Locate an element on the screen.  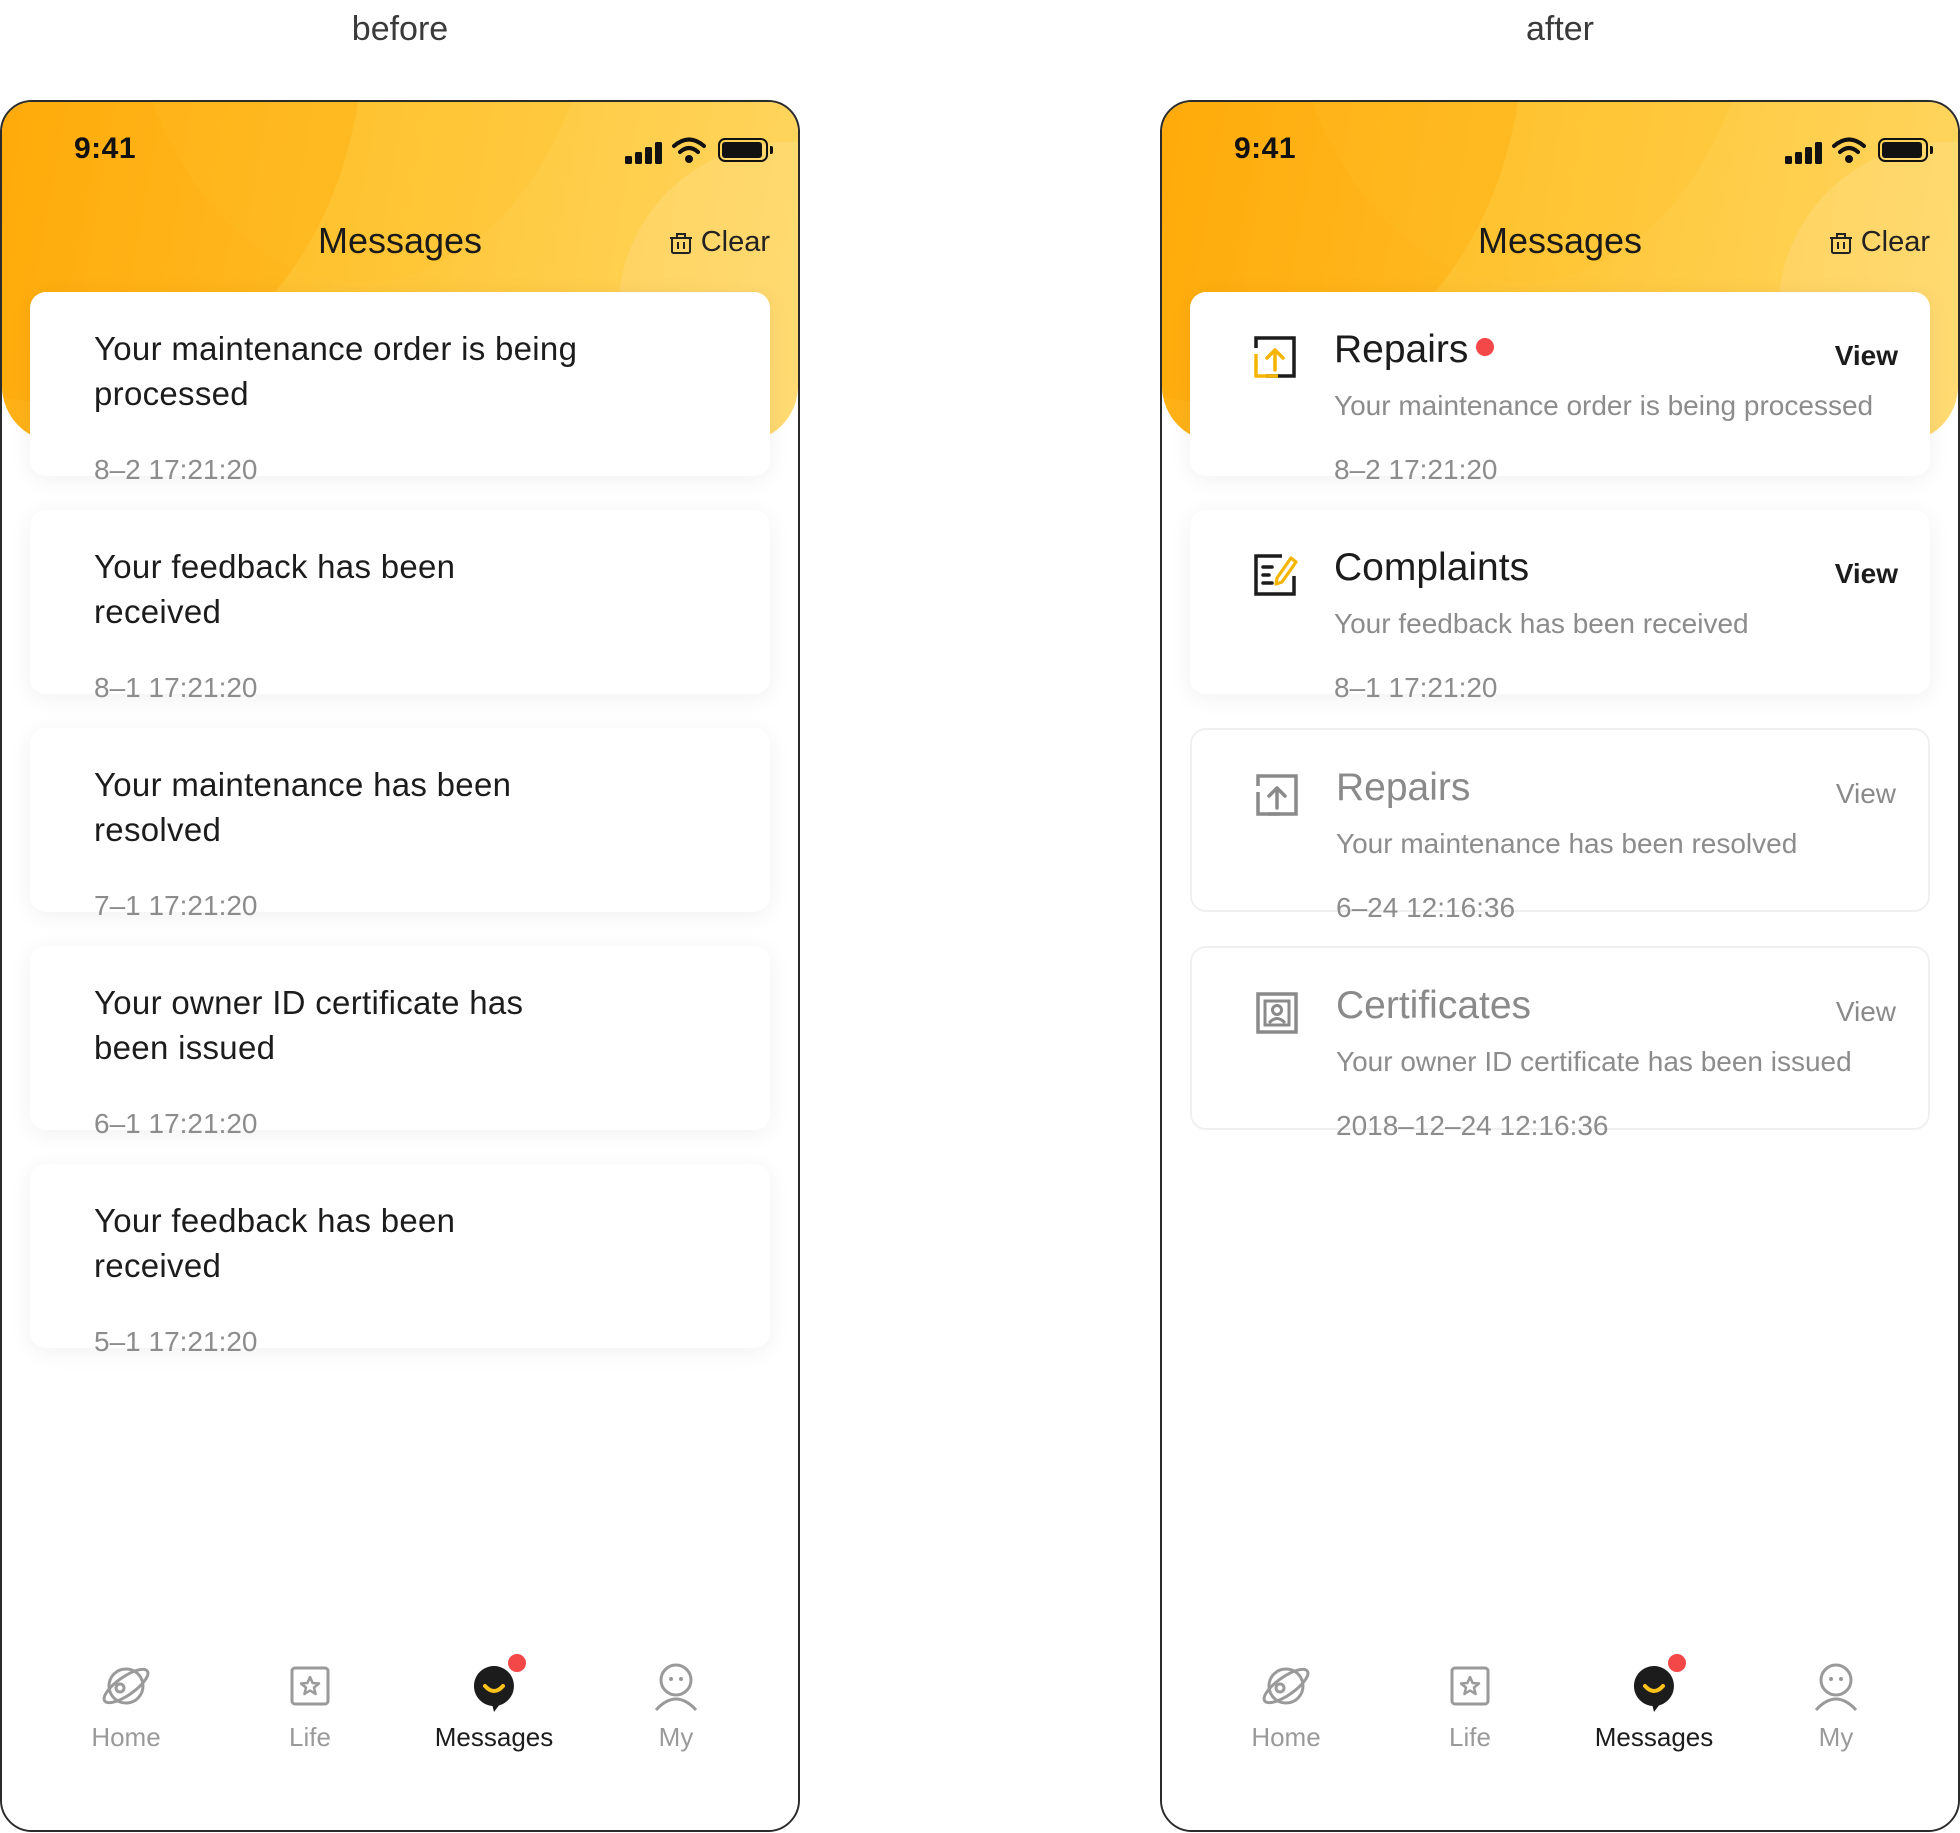
message-time: 5–1 17:21:20 is located at coordinates (176, 1341).